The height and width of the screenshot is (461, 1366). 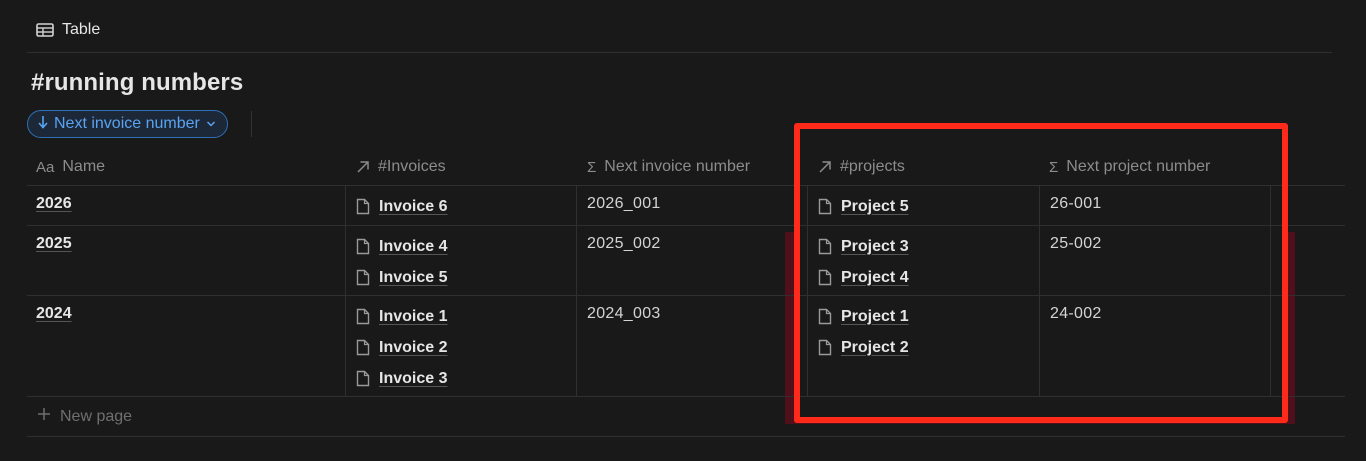 I want to click on relation-item: Invoice 4, so click(x=401, y=246).